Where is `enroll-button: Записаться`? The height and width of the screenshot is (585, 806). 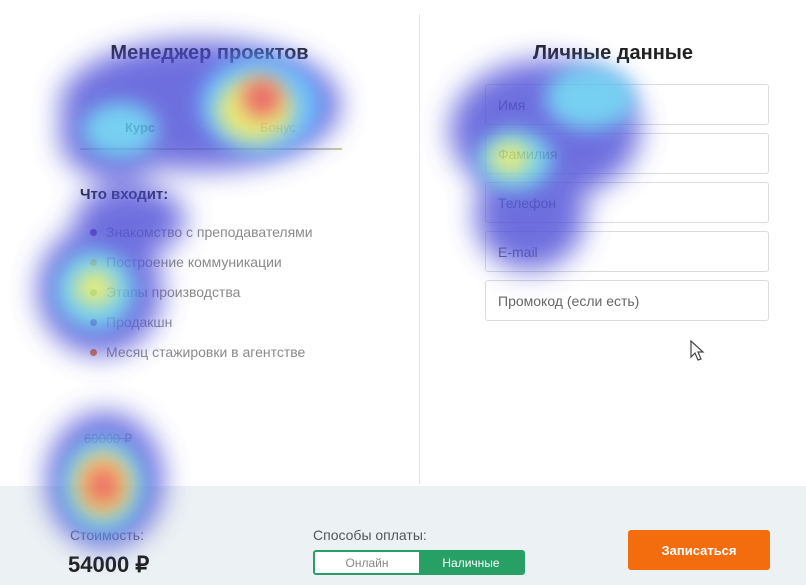
enroll-button: Записаться is located at coordinates (699, 550).